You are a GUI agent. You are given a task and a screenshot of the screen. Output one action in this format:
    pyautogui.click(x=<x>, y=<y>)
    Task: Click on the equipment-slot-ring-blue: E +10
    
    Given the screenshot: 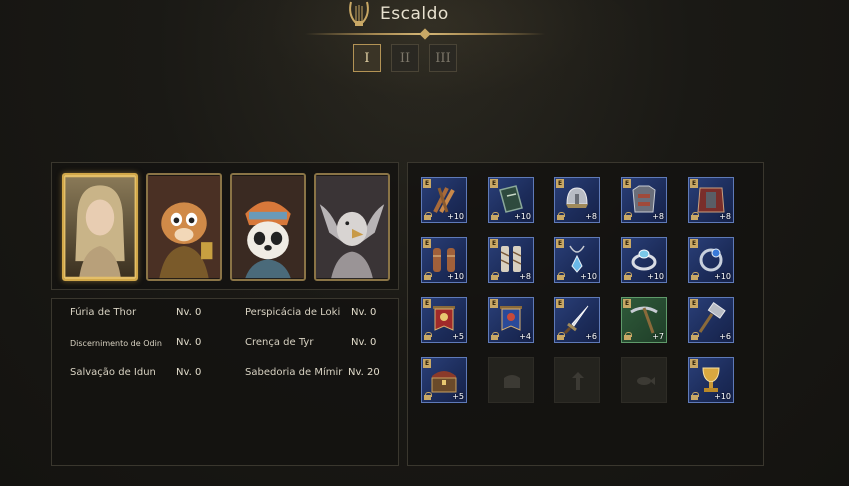 What is the action you would take?
    pyautogui.click(x=711, y=260)
    